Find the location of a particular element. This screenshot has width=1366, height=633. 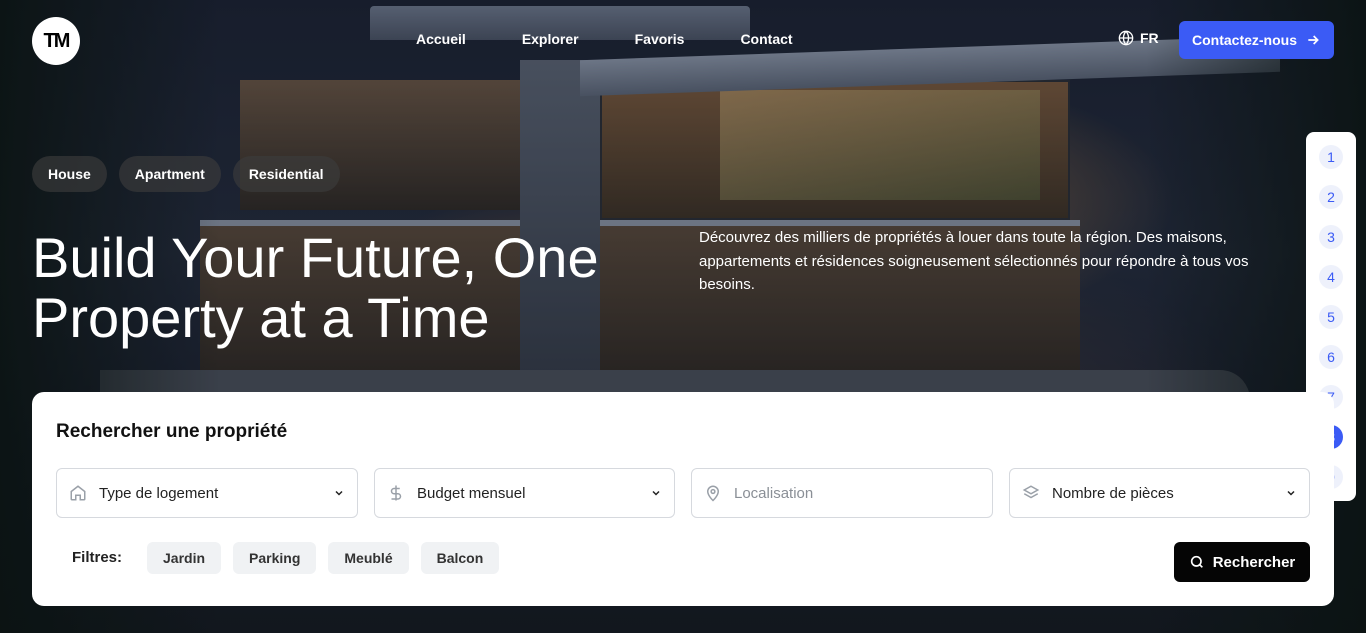

filter-parking: Parking is located at coordinates (275, 558).